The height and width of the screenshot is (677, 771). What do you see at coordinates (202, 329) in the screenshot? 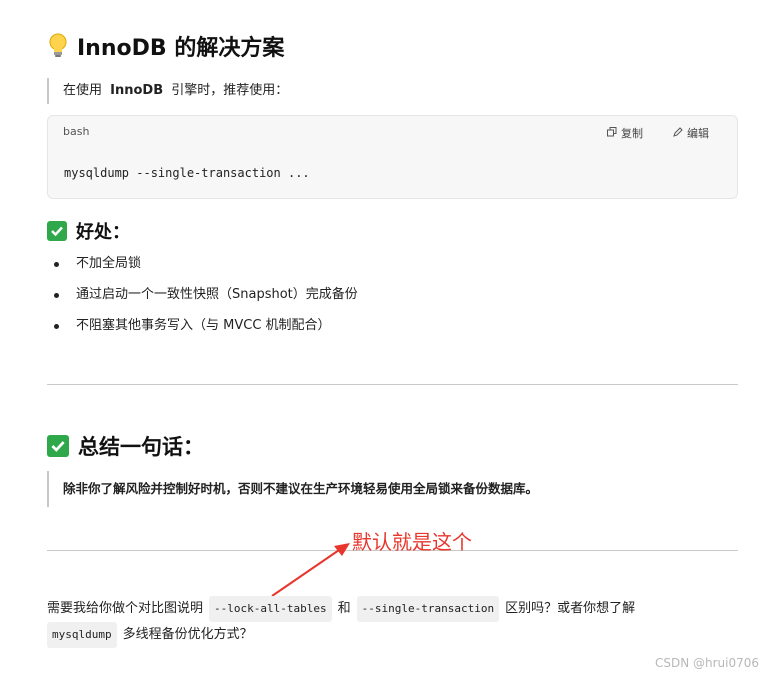
I see `list-item: 不阻塞其他事务写入（与 MVCC 机制配合）` at bounding box center [202, 329].